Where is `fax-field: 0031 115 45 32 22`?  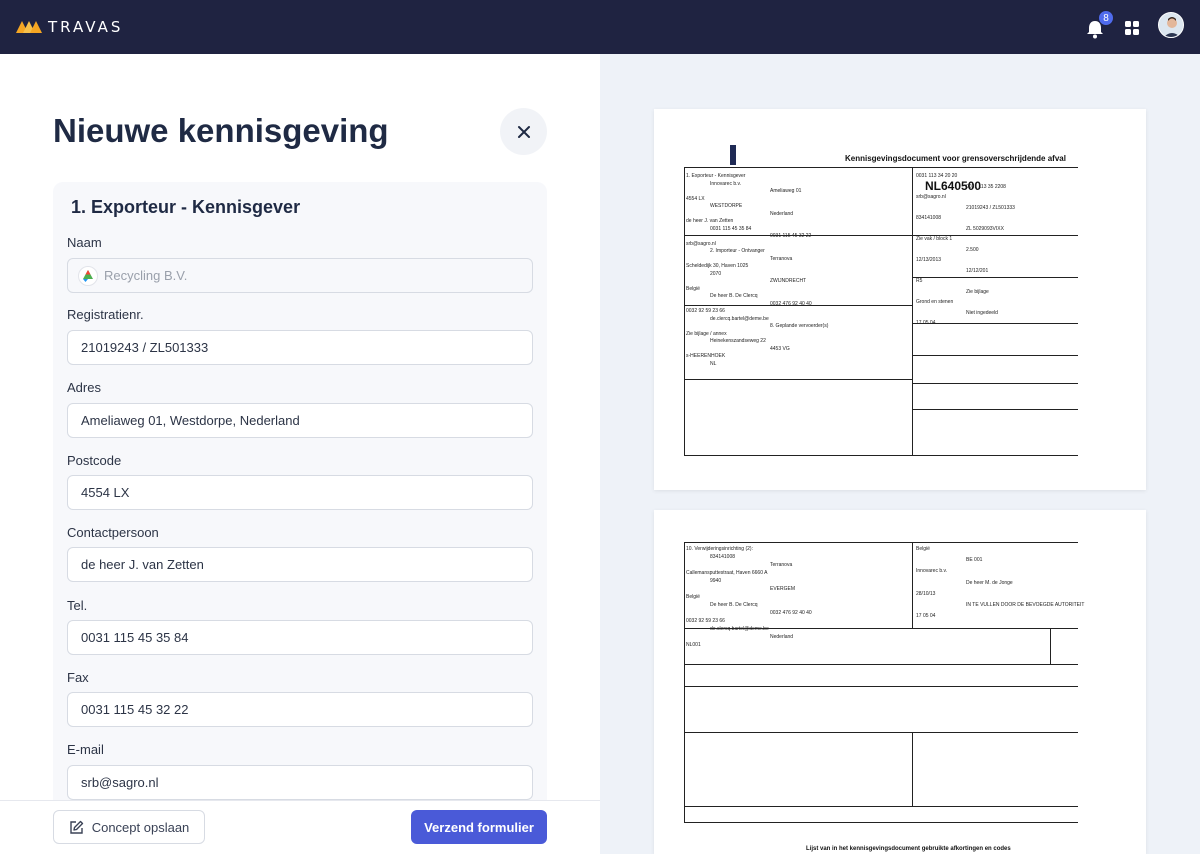 fax-field: 0031 115 45 32 22 is located at coordinates (300, 709).